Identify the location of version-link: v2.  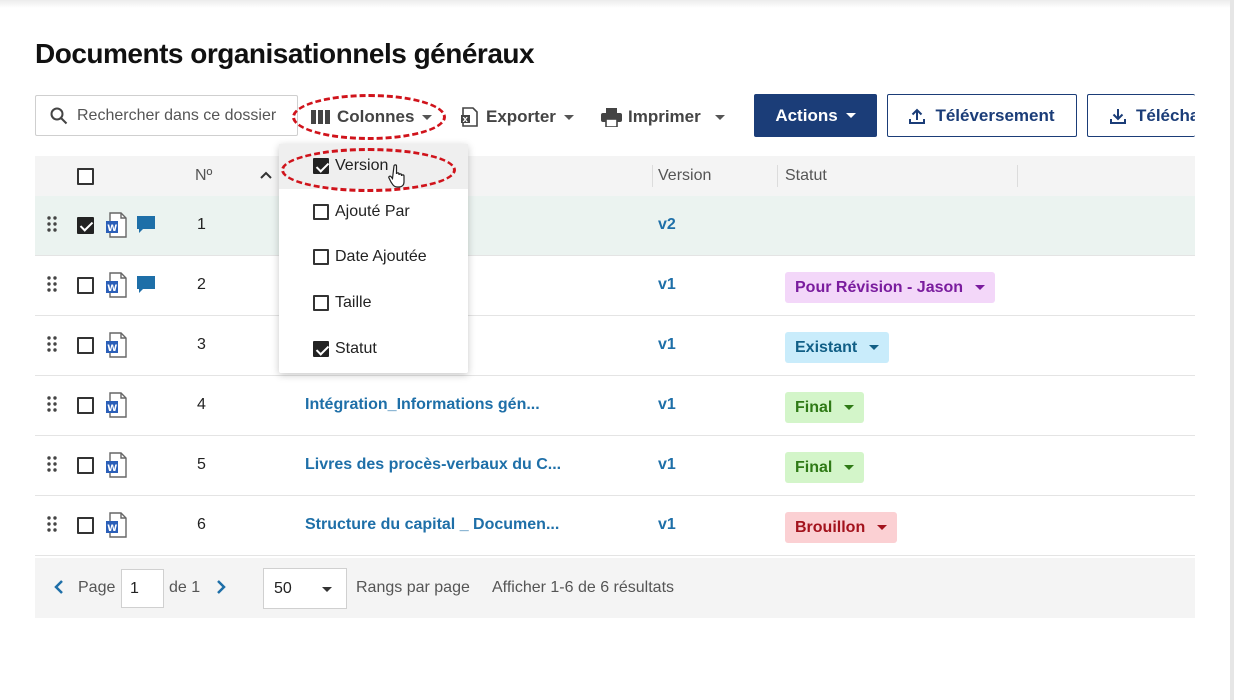
(667, 225).